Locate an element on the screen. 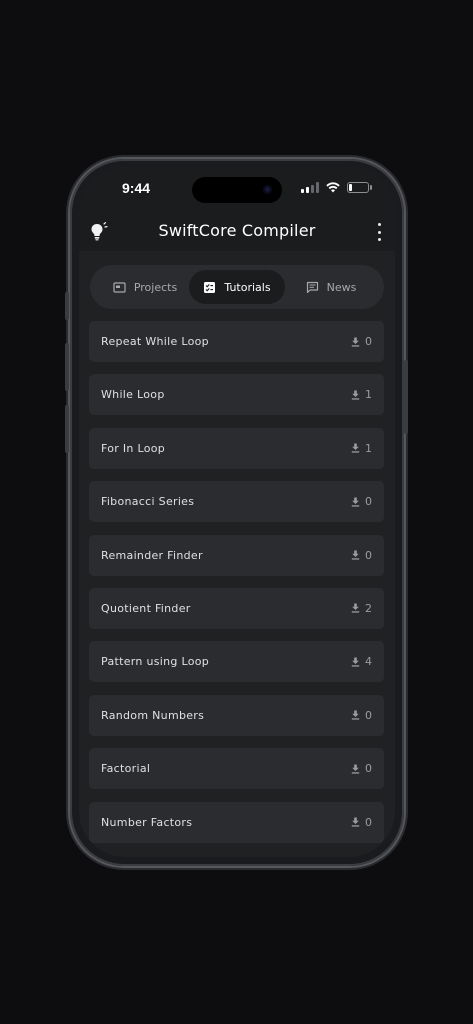  tab-news: News is located at coordinates (331, 287).